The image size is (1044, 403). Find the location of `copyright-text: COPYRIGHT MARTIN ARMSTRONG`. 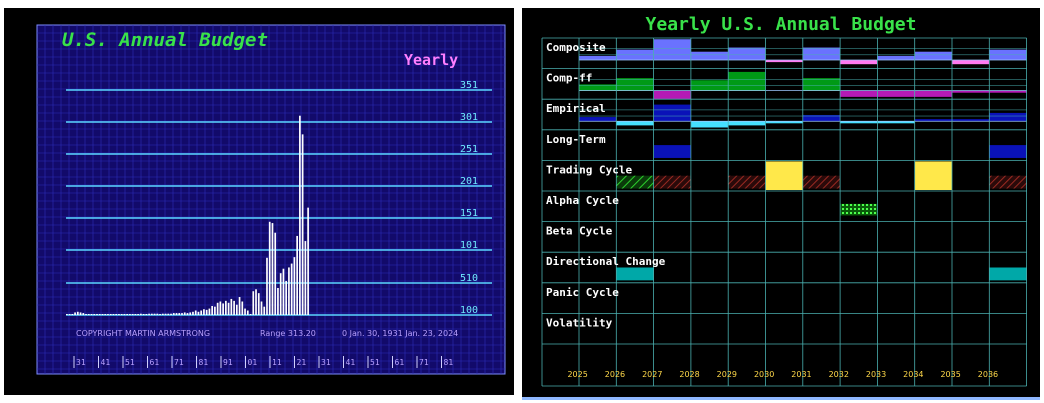

copyright-text: COPYRIGHT MARTIN ARMSTRONG is located at coordinates (143, 333).